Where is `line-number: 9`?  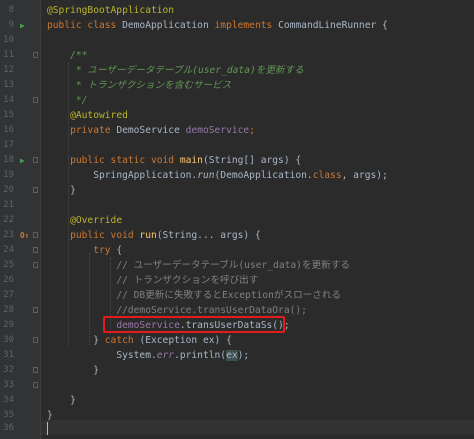
line-number: 9 is located at coordinates (11, 25).